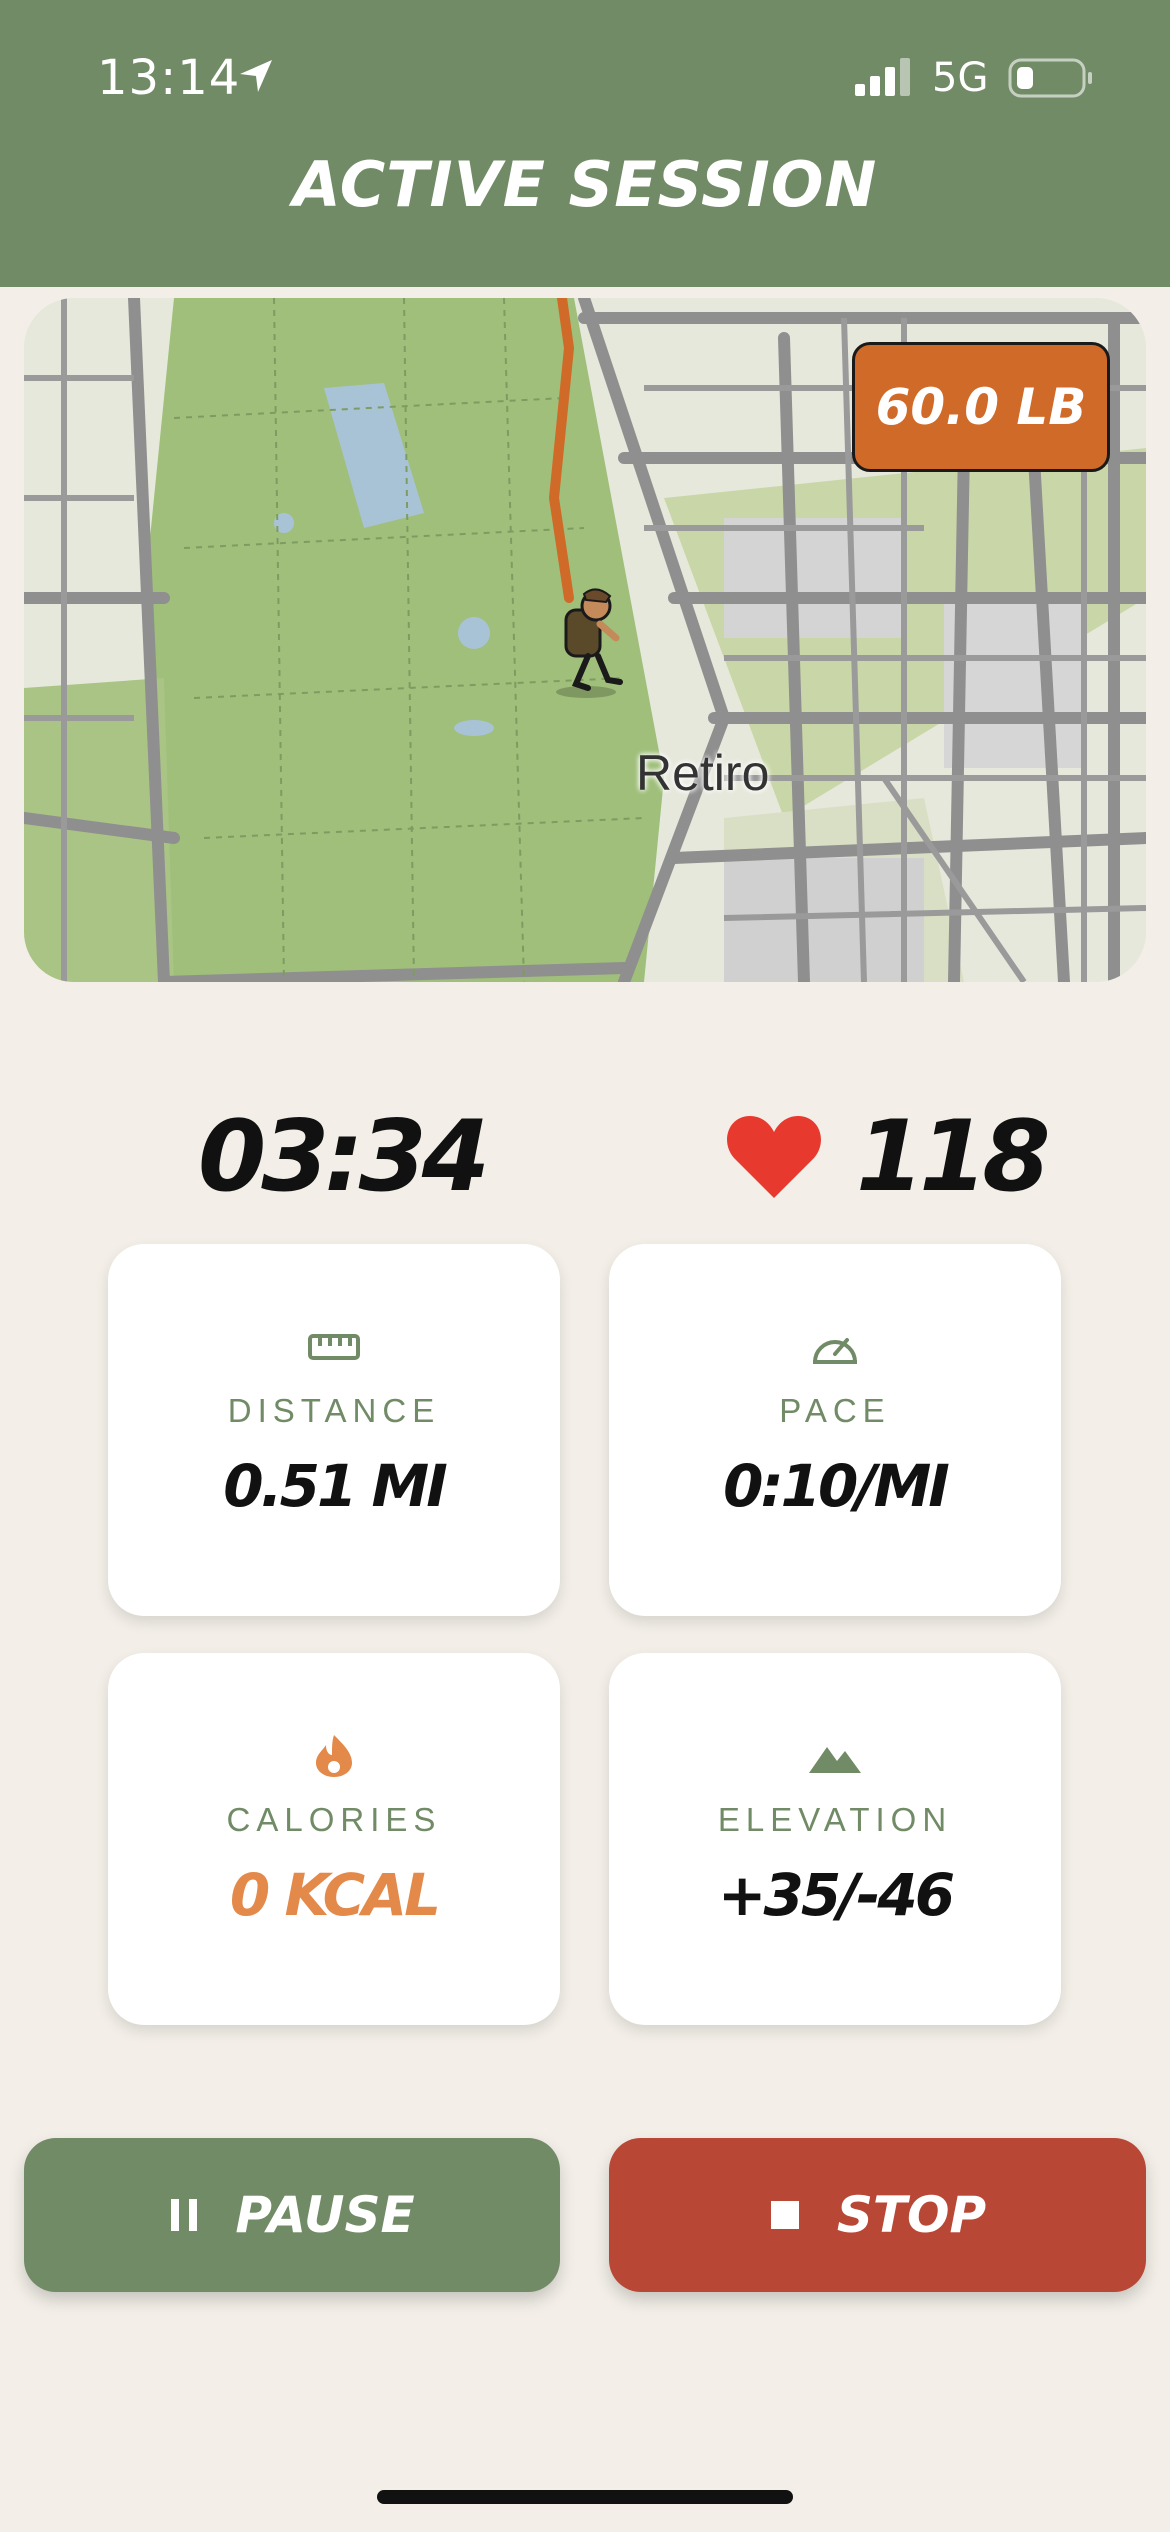 The width and height of the screenshot is (1170, 2532). Describe the element at coordinates (585, 143) in the screenshot. I see `header-bar: 13:14 5G ACTIVE SESSION` at that location.